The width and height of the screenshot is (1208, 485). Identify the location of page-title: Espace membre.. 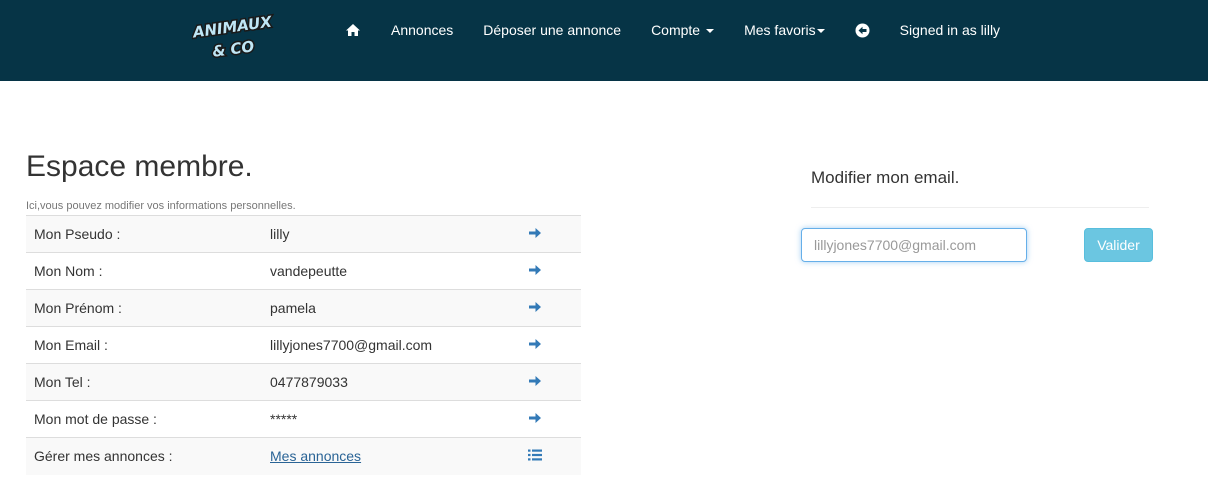
(139, 166).